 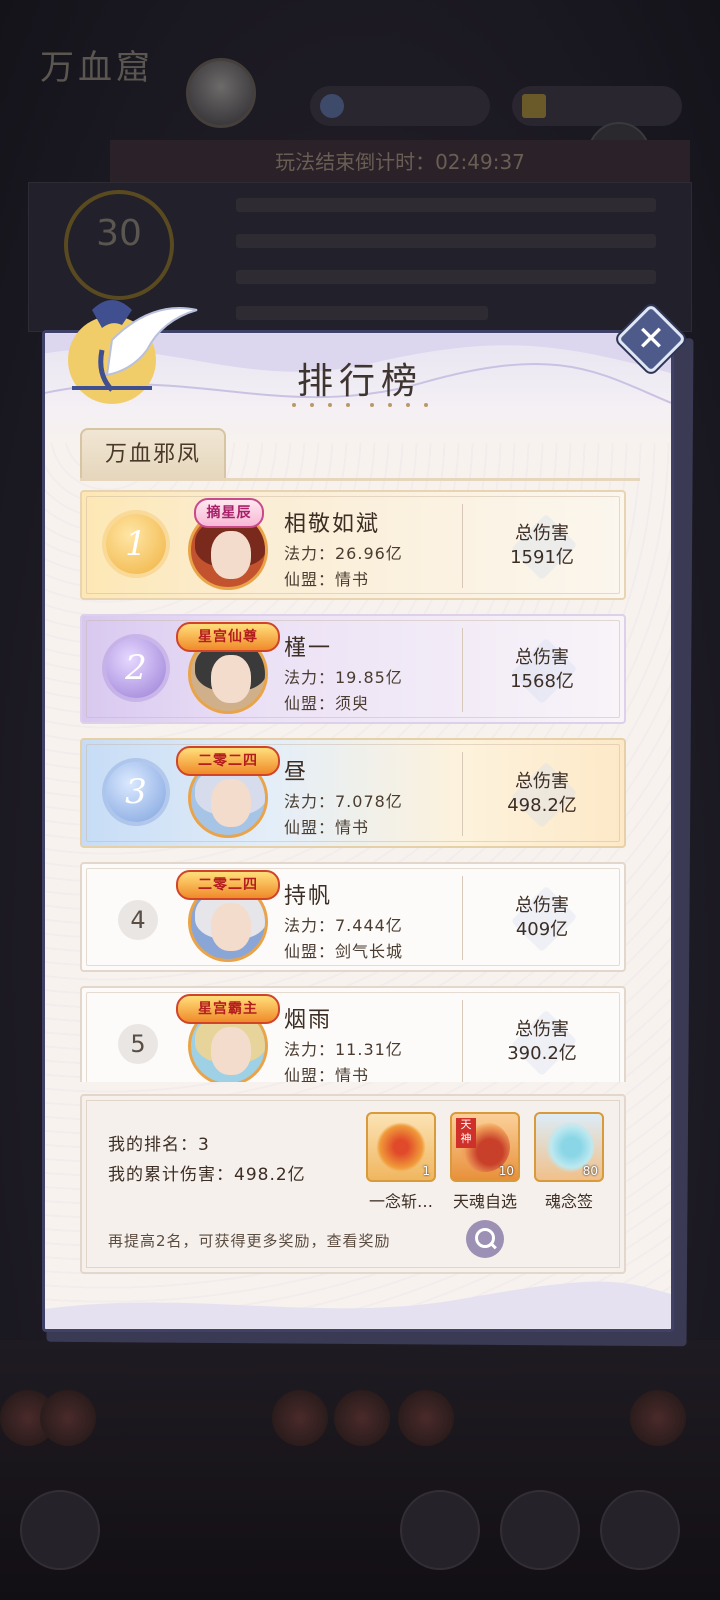 I want to click on reward-label: 魂念签, so click(x=568, y=1201).